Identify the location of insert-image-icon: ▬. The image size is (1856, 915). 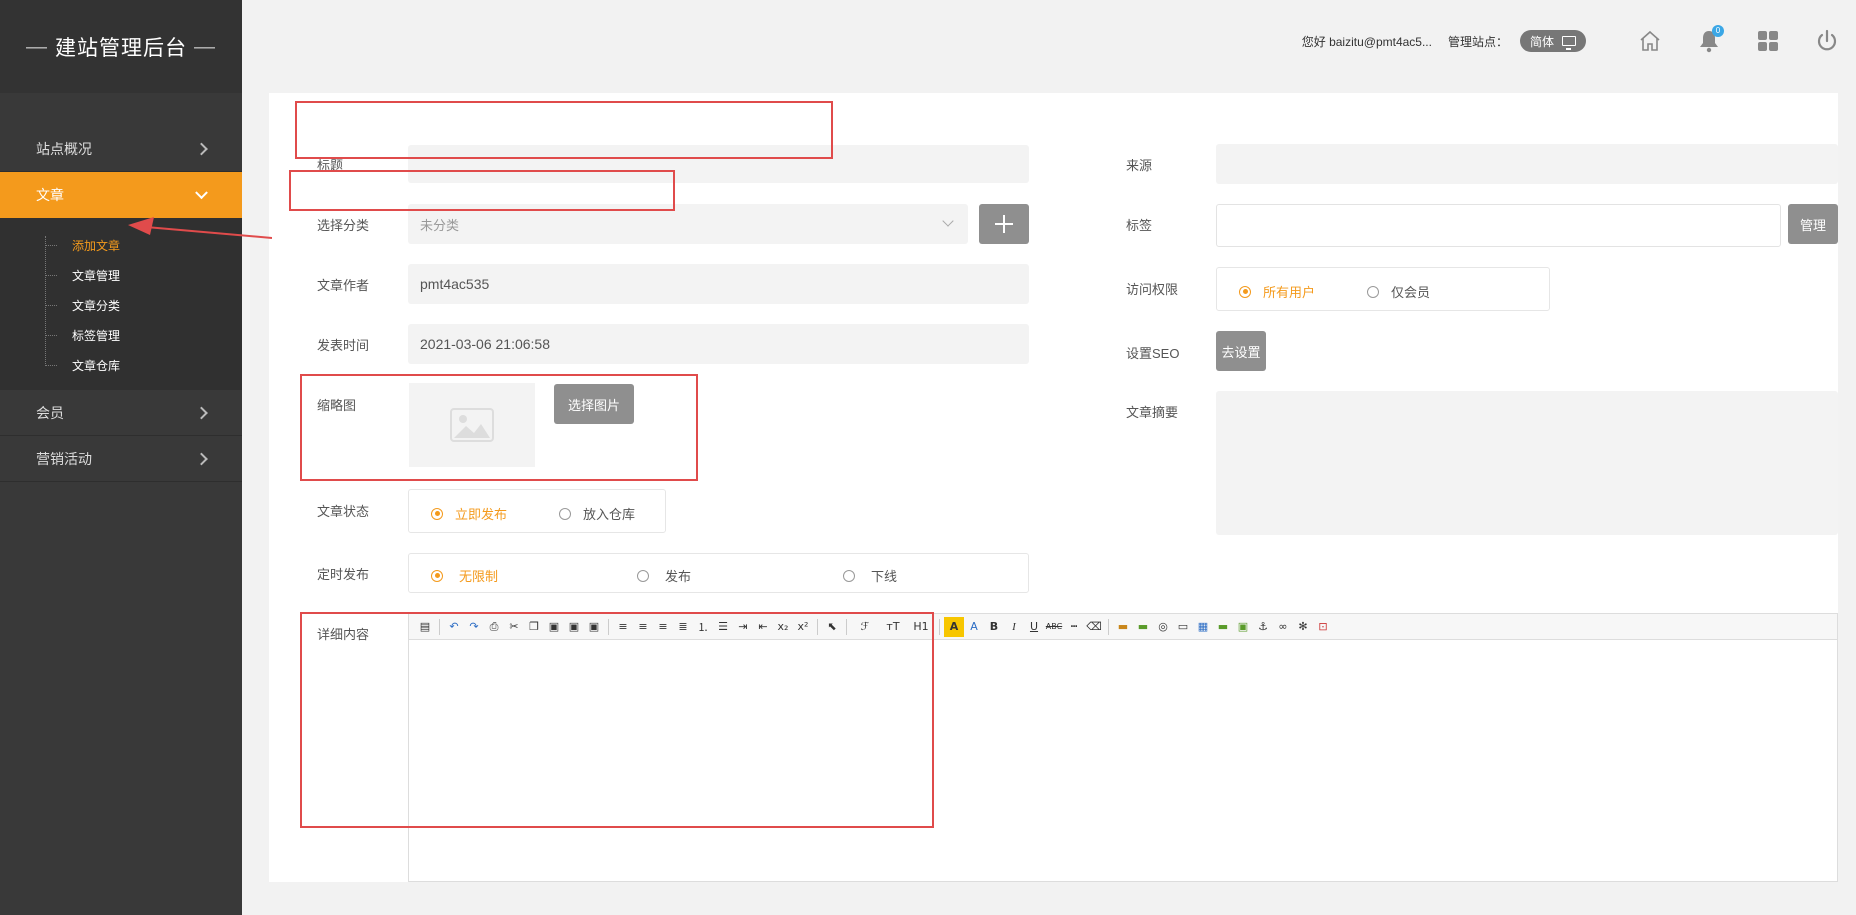
(1123, 627).